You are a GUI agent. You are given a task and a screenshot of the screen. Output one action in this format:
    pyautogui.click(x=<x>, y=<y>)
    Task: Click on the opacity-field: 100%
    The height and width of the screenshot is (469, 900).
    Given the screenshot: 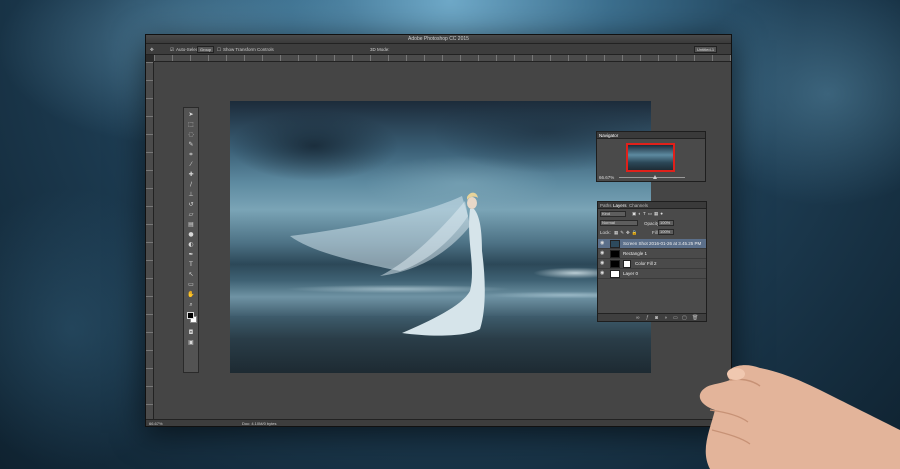 What is the action you would take?
    pyautogui.click(x=666, y=223)
    